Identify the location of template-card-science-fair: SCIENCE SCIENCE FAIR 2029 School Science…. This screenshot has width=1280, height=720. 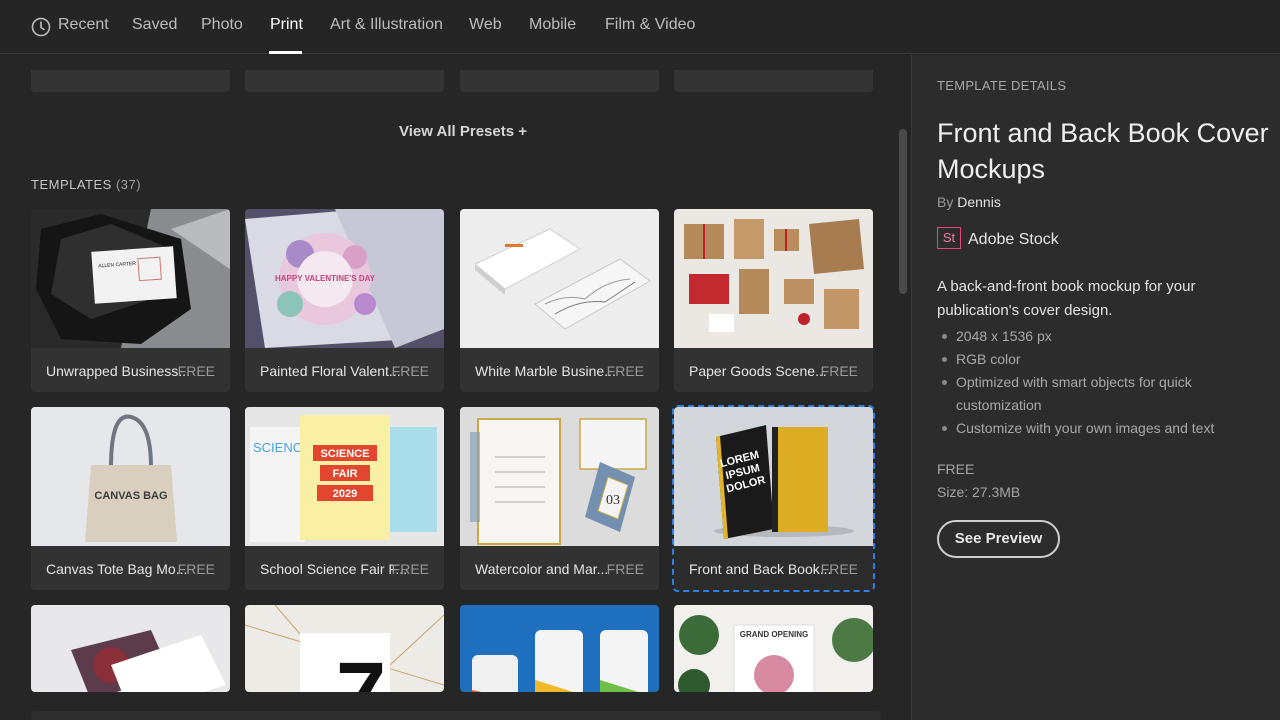
(344, 498).